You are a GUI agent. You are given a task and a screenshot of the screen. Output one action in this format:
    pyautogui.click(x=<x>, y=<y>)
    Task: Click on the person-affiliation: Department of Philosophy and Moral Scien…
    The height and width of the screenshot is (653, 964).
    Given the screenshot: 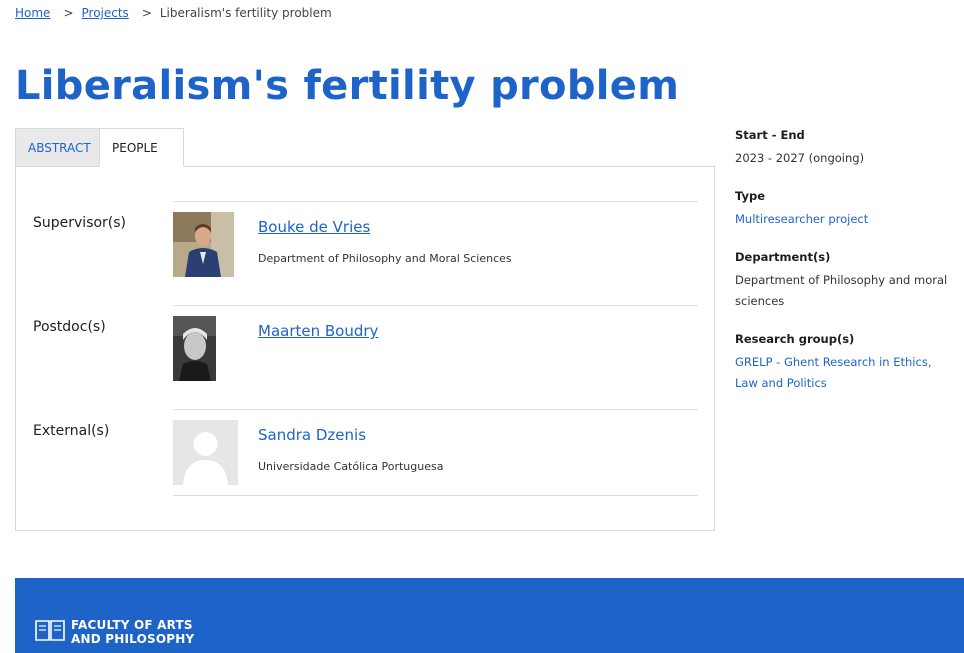 What is the action you would take?
    pyautogui.click(x=385, y=258)
    